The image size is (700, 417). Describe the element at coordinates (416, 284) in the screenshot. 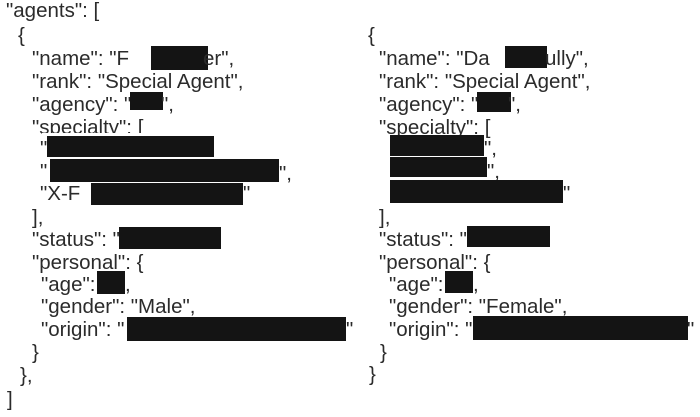

I see `right-age-prefix: "age":` at that location.